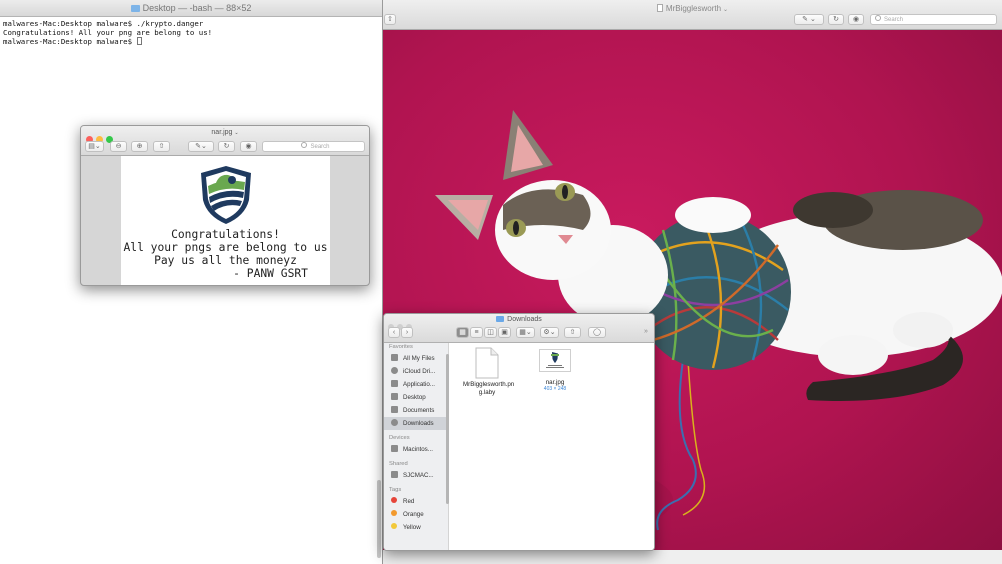 This screenshot has height=564, width=1002. What do you see at coordinates (197, 8) in the screenshot?
I see `terminal-title: Desktop — -bash — 88×52` at bounding box center [197, 8].